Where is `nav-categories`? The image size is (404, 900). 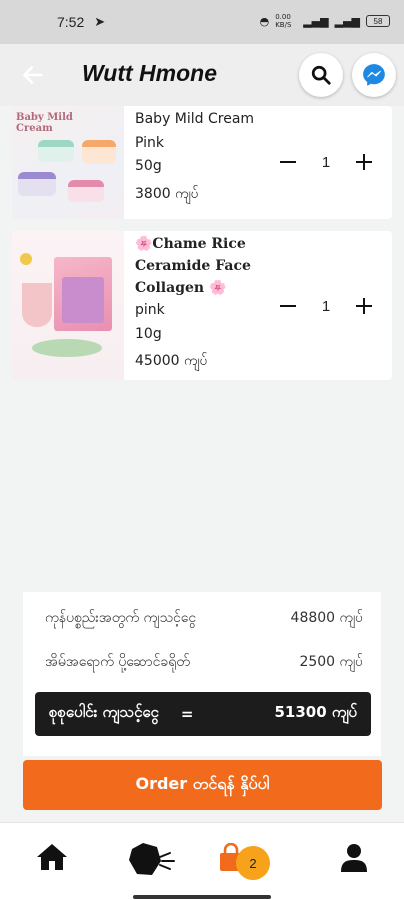 nav-categories is located at coordinates (152, 862).